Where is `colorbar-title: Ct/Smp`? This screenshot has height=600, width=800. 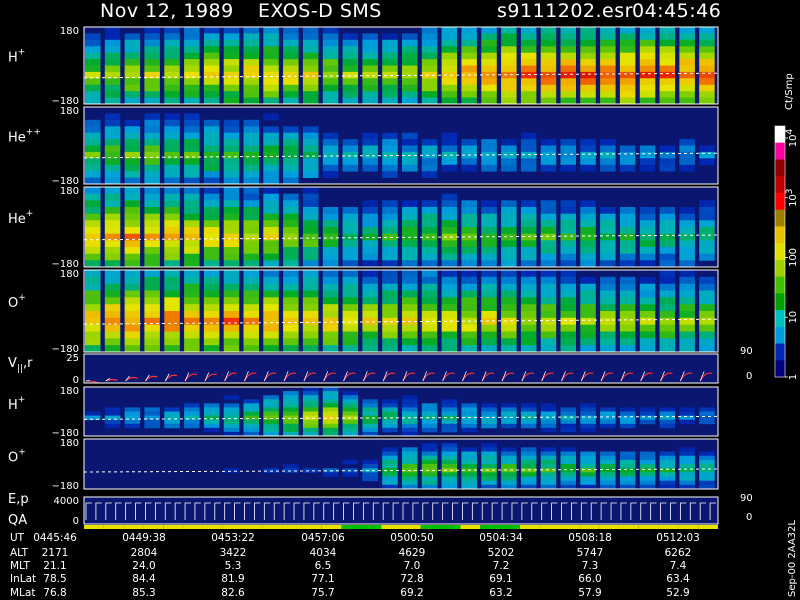 colorbar-title: Ct/Smp is located at coordinates (789, 91).